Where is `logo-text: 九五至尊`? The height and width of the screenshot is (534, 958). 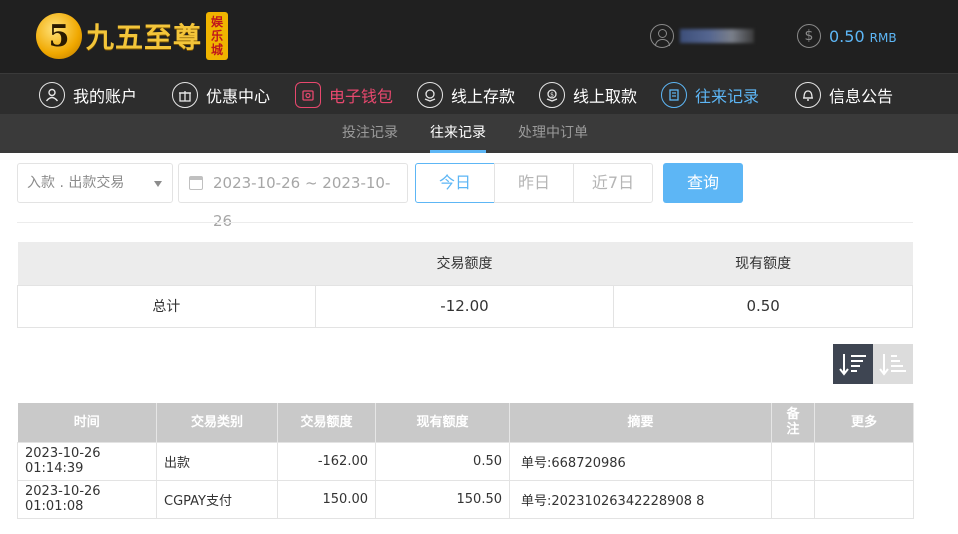
logo-text: 九五至尊 is located at coordinates (144, 37).